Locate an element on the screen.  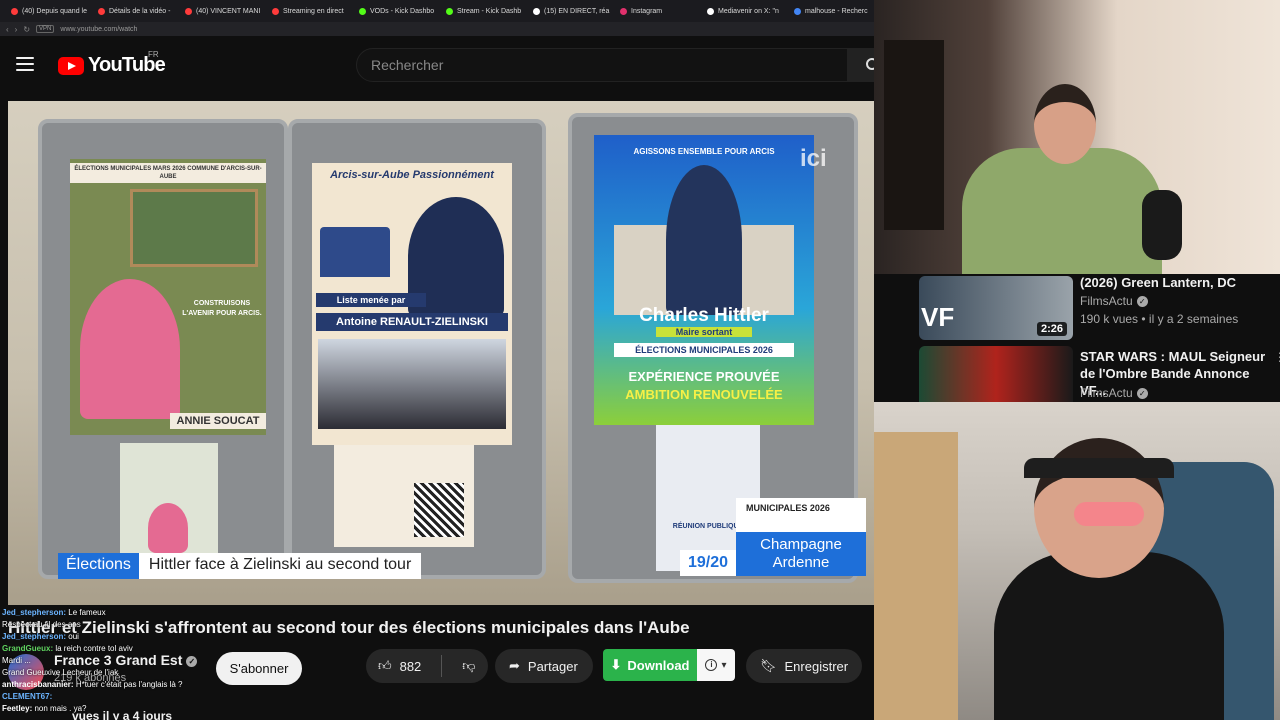
tab-label: Streaming en direct is located at coordinates (313, 11).